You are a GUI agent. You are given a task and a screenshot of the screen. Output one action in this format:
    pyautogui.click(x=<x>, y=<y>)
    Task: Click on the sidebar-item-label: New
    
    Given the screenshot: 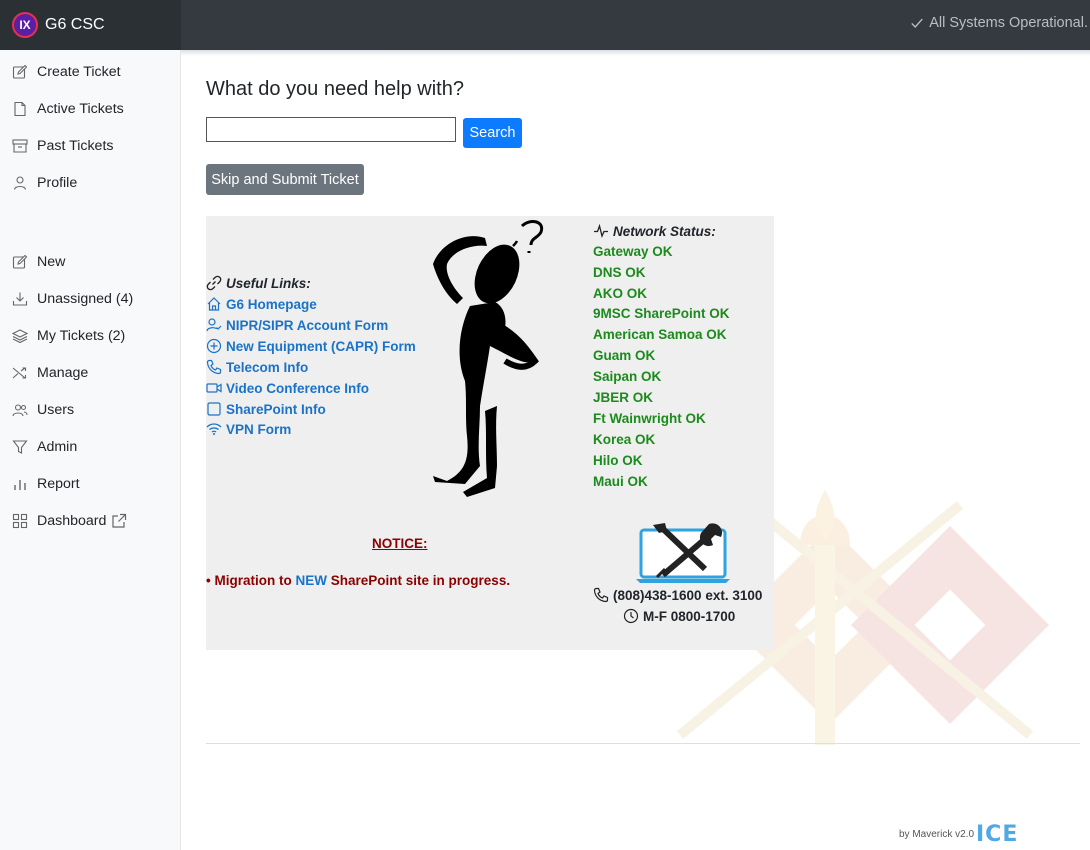 What is the action you would take?
    pyautogui.click(x=51, y=262)
    